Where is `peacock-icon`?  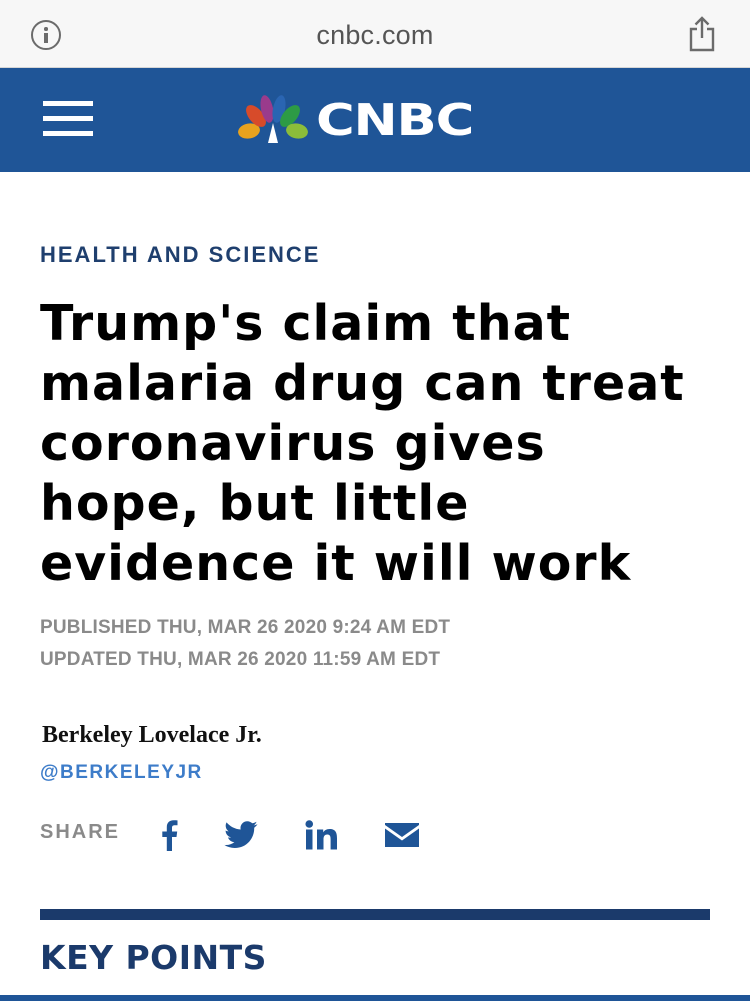
peacock-icon is located at coordinates (273, 119).